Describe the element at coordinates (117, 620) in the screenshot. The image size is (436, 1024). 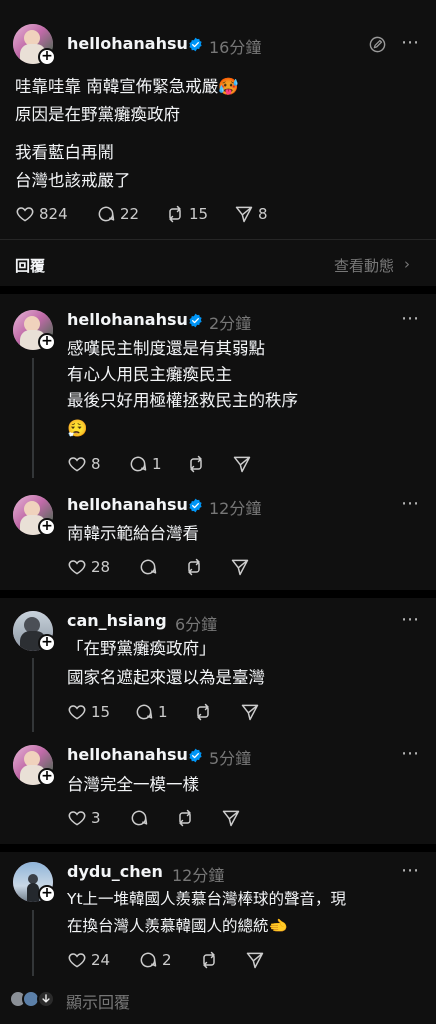
I see `username: can_hsiang` at that location.